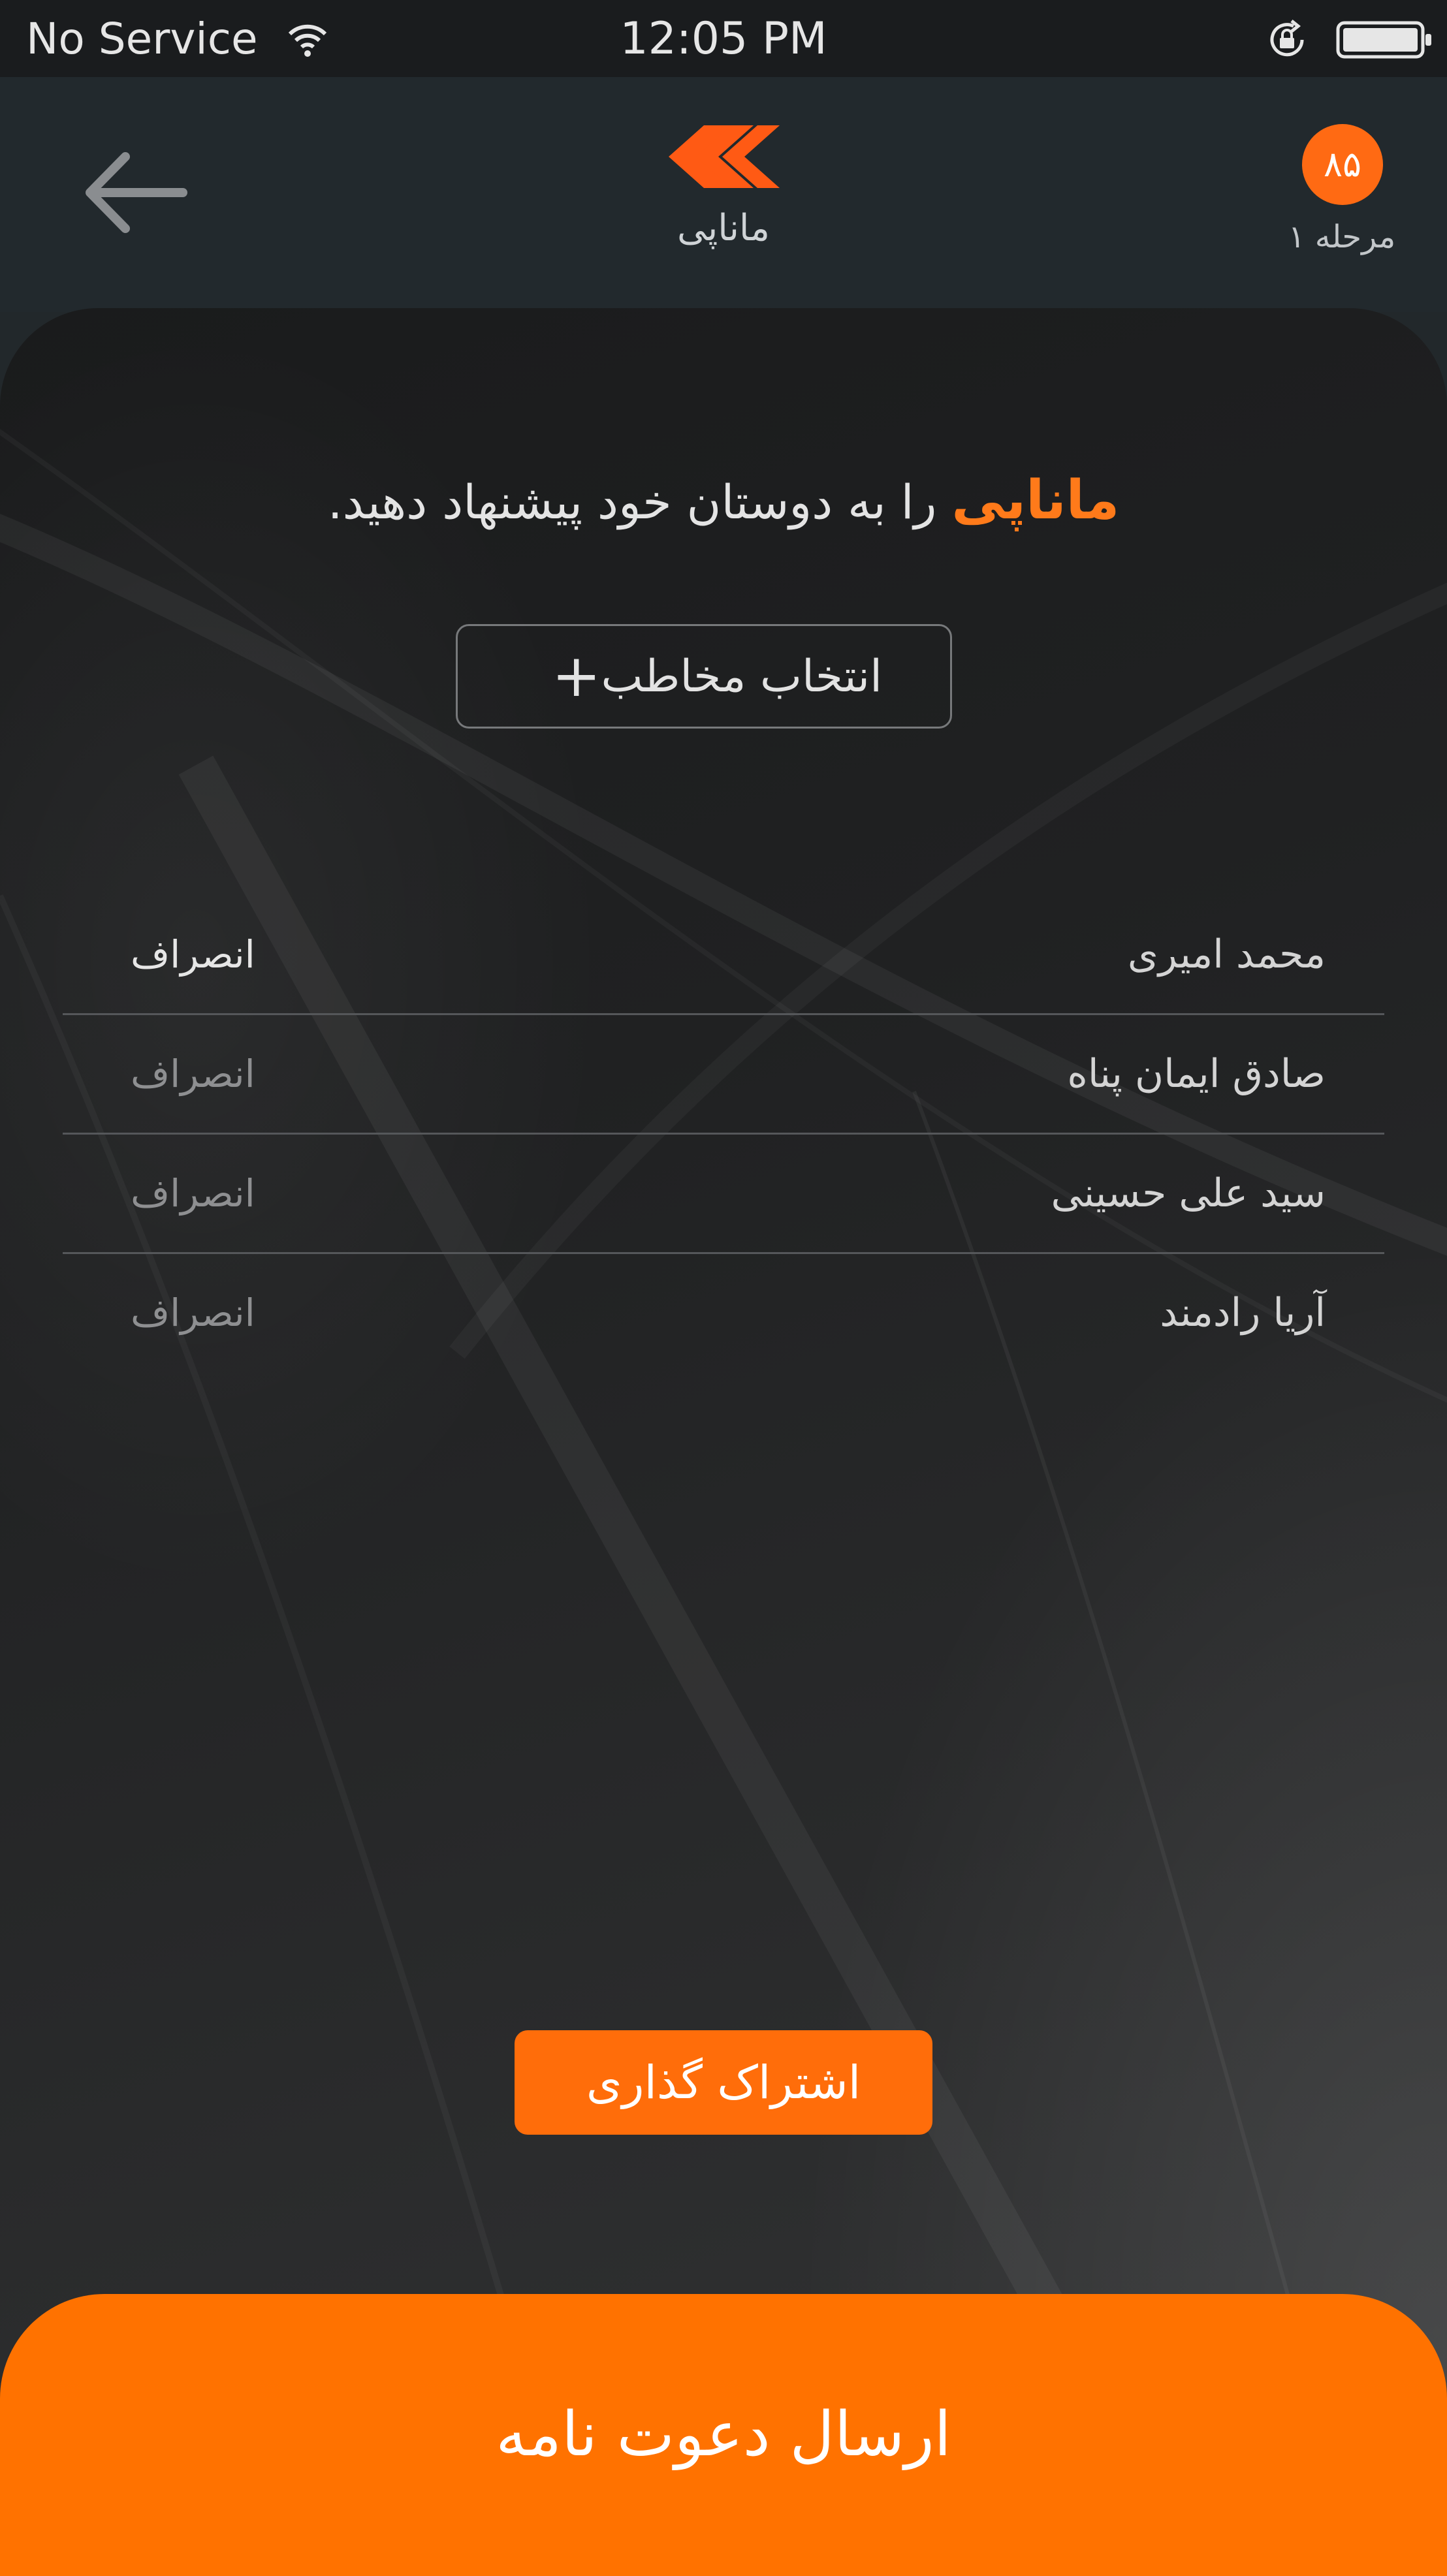 Image resolution: width=1447 pixels, height=2576 pixels. I want to click on select-contact-button: انتخاب مخاطب +, so click(704, 676).